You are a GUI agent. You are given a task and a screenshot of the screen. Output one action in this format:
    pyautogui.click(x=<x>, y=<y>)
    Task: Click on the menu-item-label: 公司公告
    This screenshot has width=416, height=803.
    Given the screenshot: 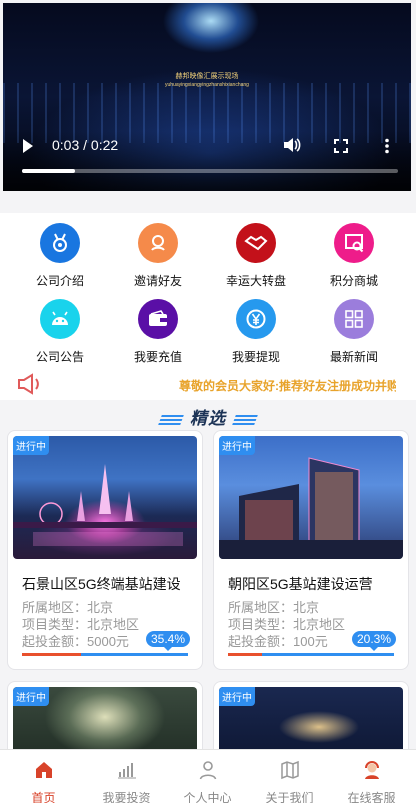 What is the action you would take?
    pyautogui.click(x=59, y=357)
    